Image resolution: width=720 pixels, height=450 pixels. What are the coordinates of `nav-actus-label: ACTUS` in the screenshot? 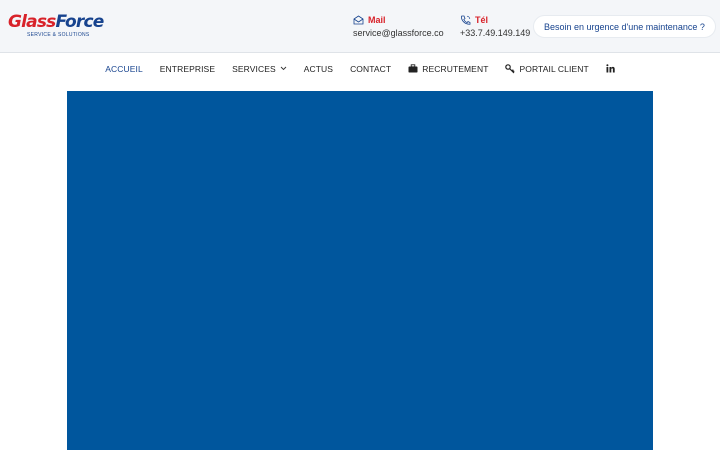 It's located at (318, 68).